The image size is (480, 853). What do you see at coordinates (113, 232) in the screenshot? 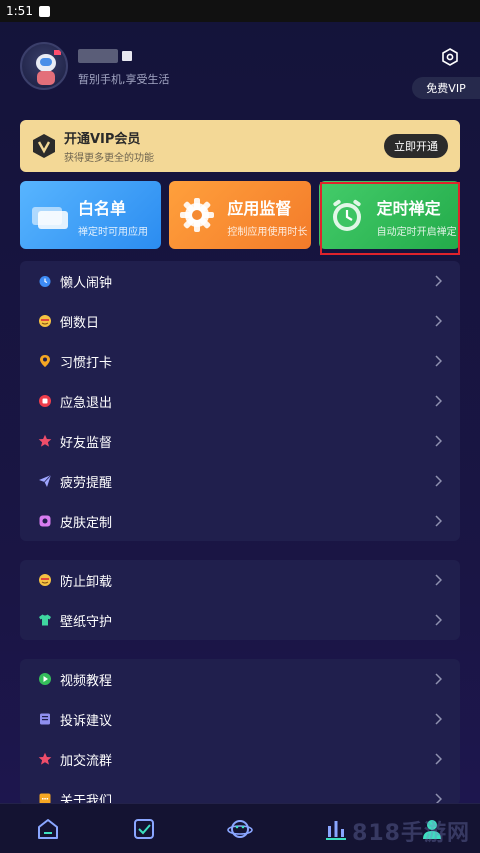
I see `whitelist-subtitle: 禅定时可用应用` at bounding box center [113, 232].